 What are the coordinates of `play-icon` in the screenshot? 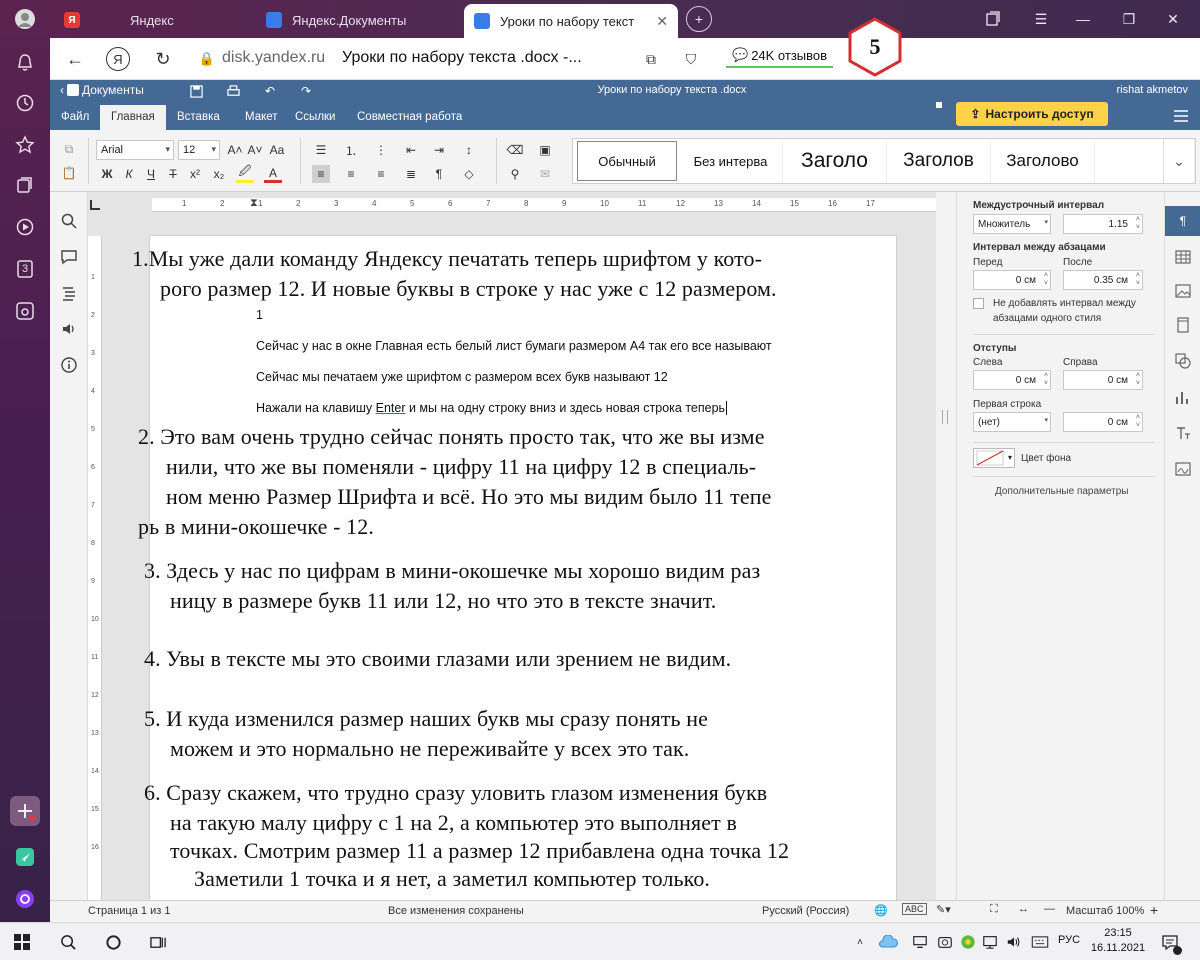 It's located at (25, 227).